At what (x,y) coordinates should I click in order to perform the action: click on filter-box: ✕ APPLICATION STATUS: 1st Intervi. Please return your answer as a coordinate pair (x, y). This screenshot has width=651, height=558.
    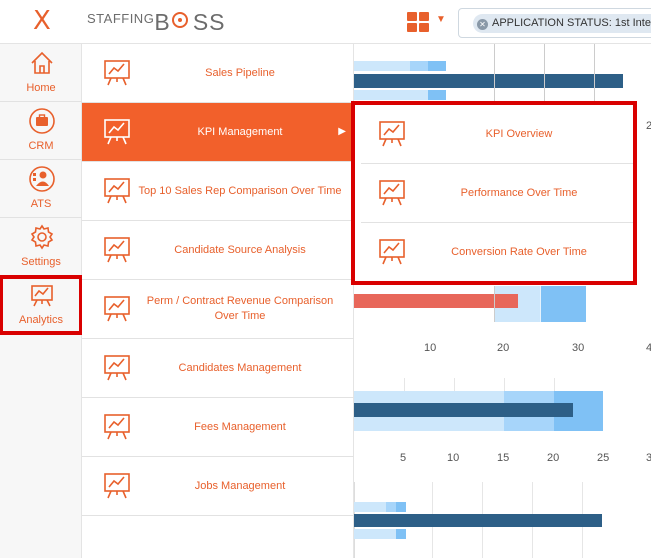
    Looking at the image, I should click on (554, 23).